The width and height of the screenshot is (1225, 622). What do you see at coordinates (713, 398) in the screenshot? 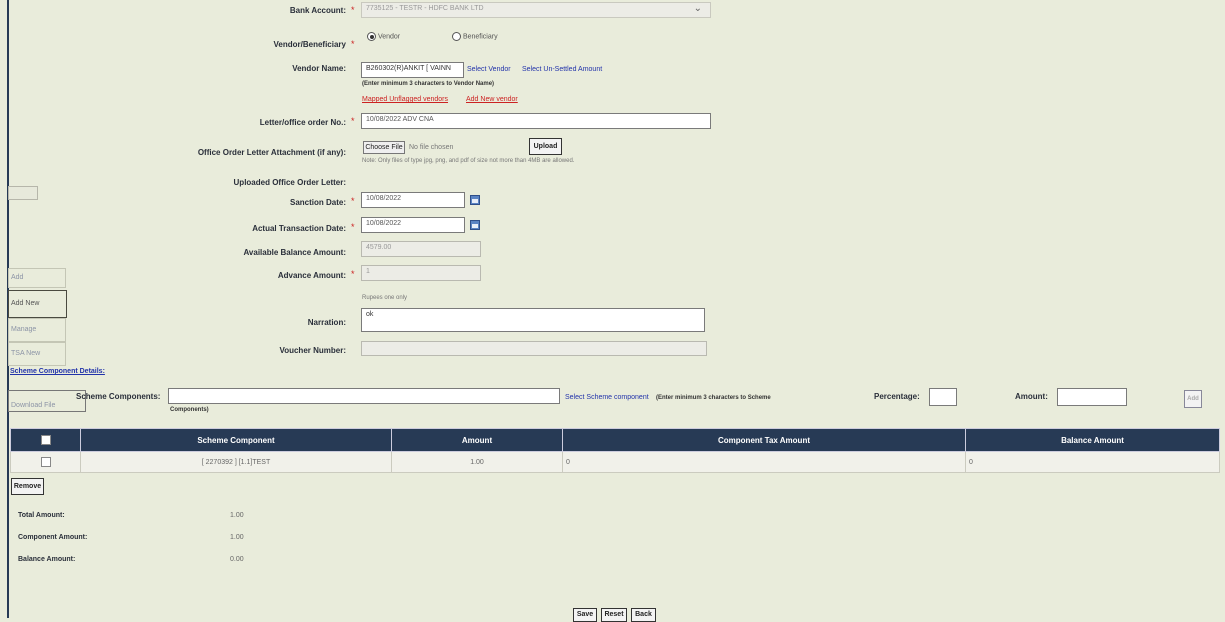
I see `scheme-hint: (Enter minimum 3 characters to Scheme` at bounding box center [713, 398].